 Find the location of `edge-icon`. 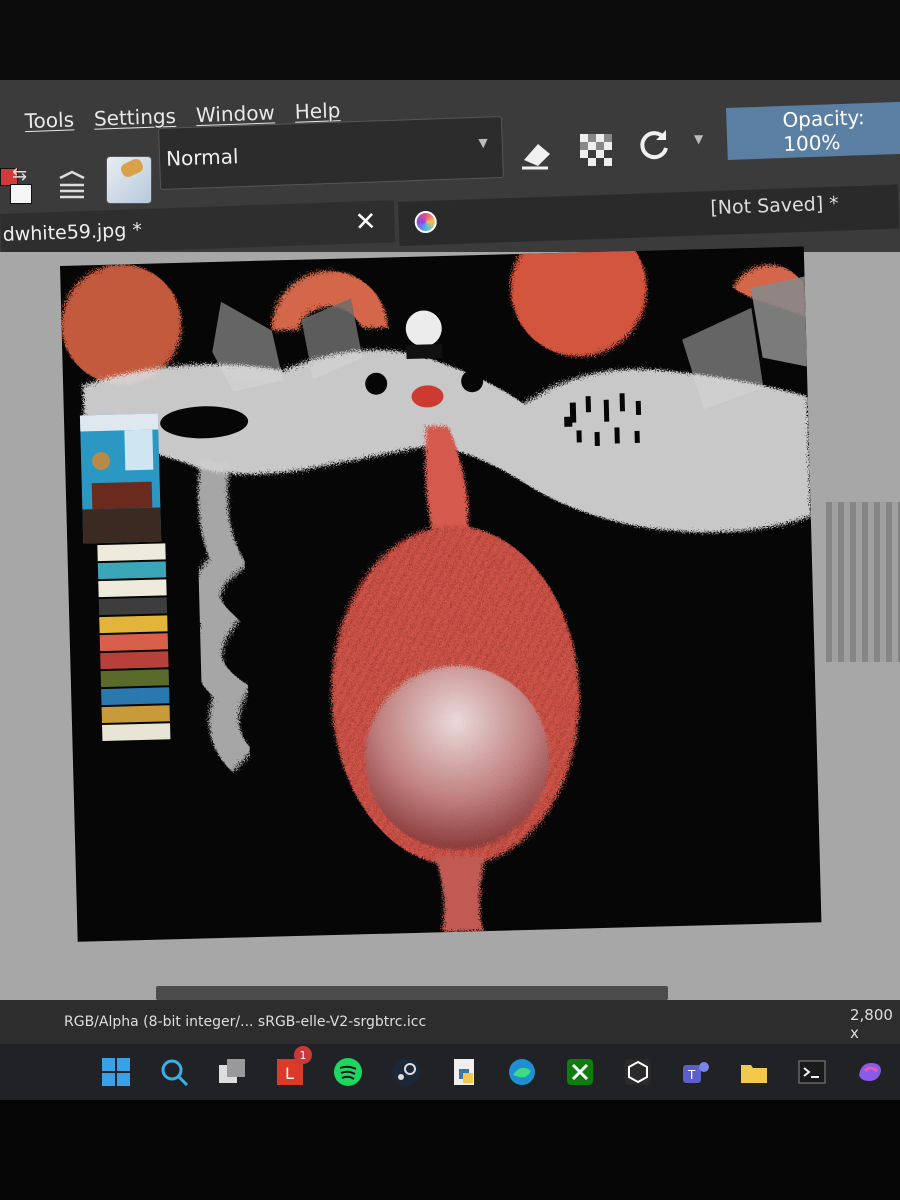

edge-icon is located at coordinates (522, 1072).